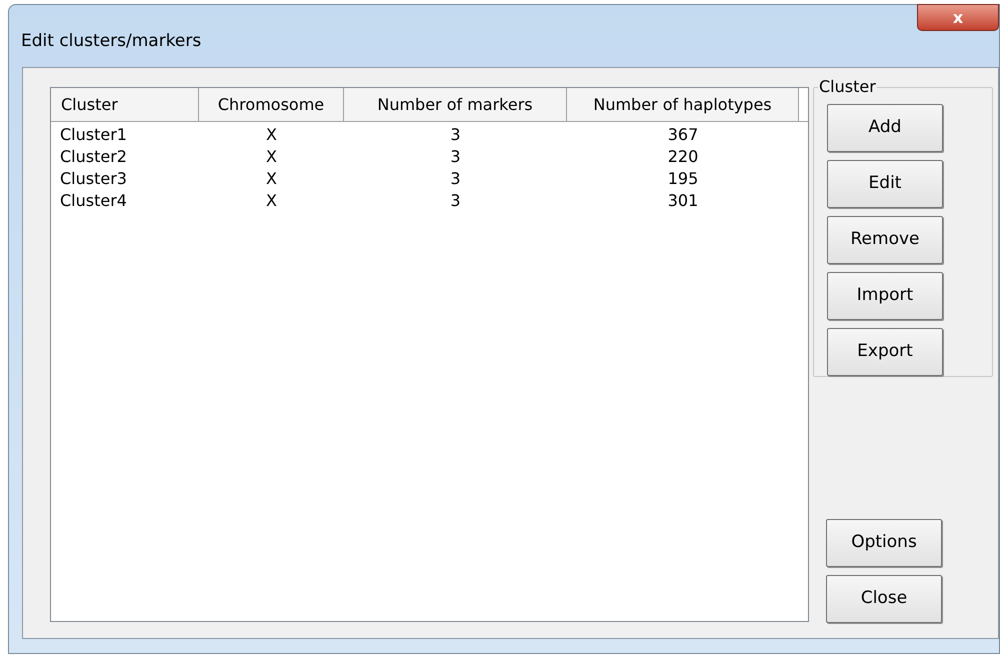 This screenshot has width=1000, height=657. What do you see at coordinates (885, 184) in the screenshot?
I see `dialog-button: Edit` at bounding box center [885, 184].